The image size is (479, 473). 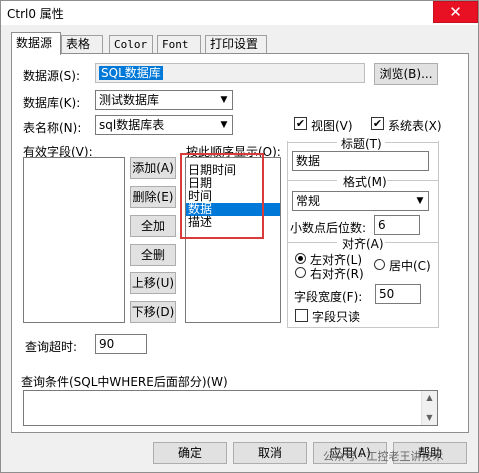 What do you see at coordinates (337, 274) in the screenshot?
I see `align-right-label: 右对齐(R)` at bounding box center [337, 274].